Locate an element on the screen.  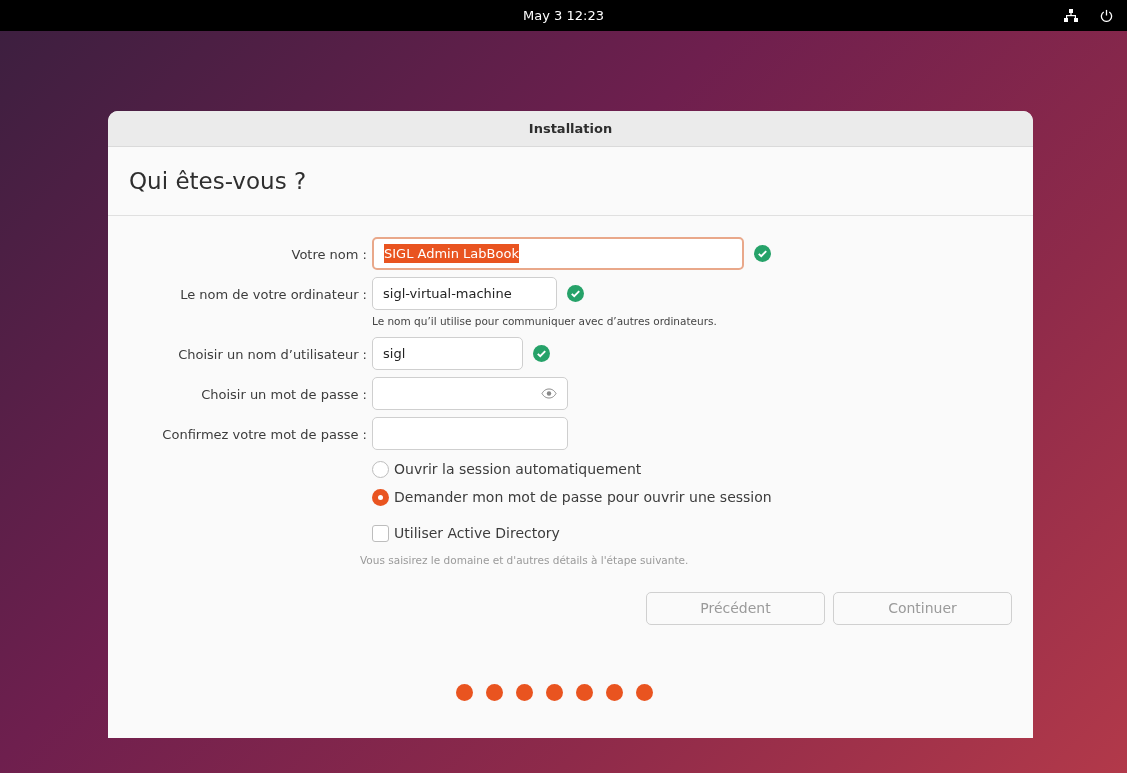
confirm-password-field is located at coordinates (470, 433).